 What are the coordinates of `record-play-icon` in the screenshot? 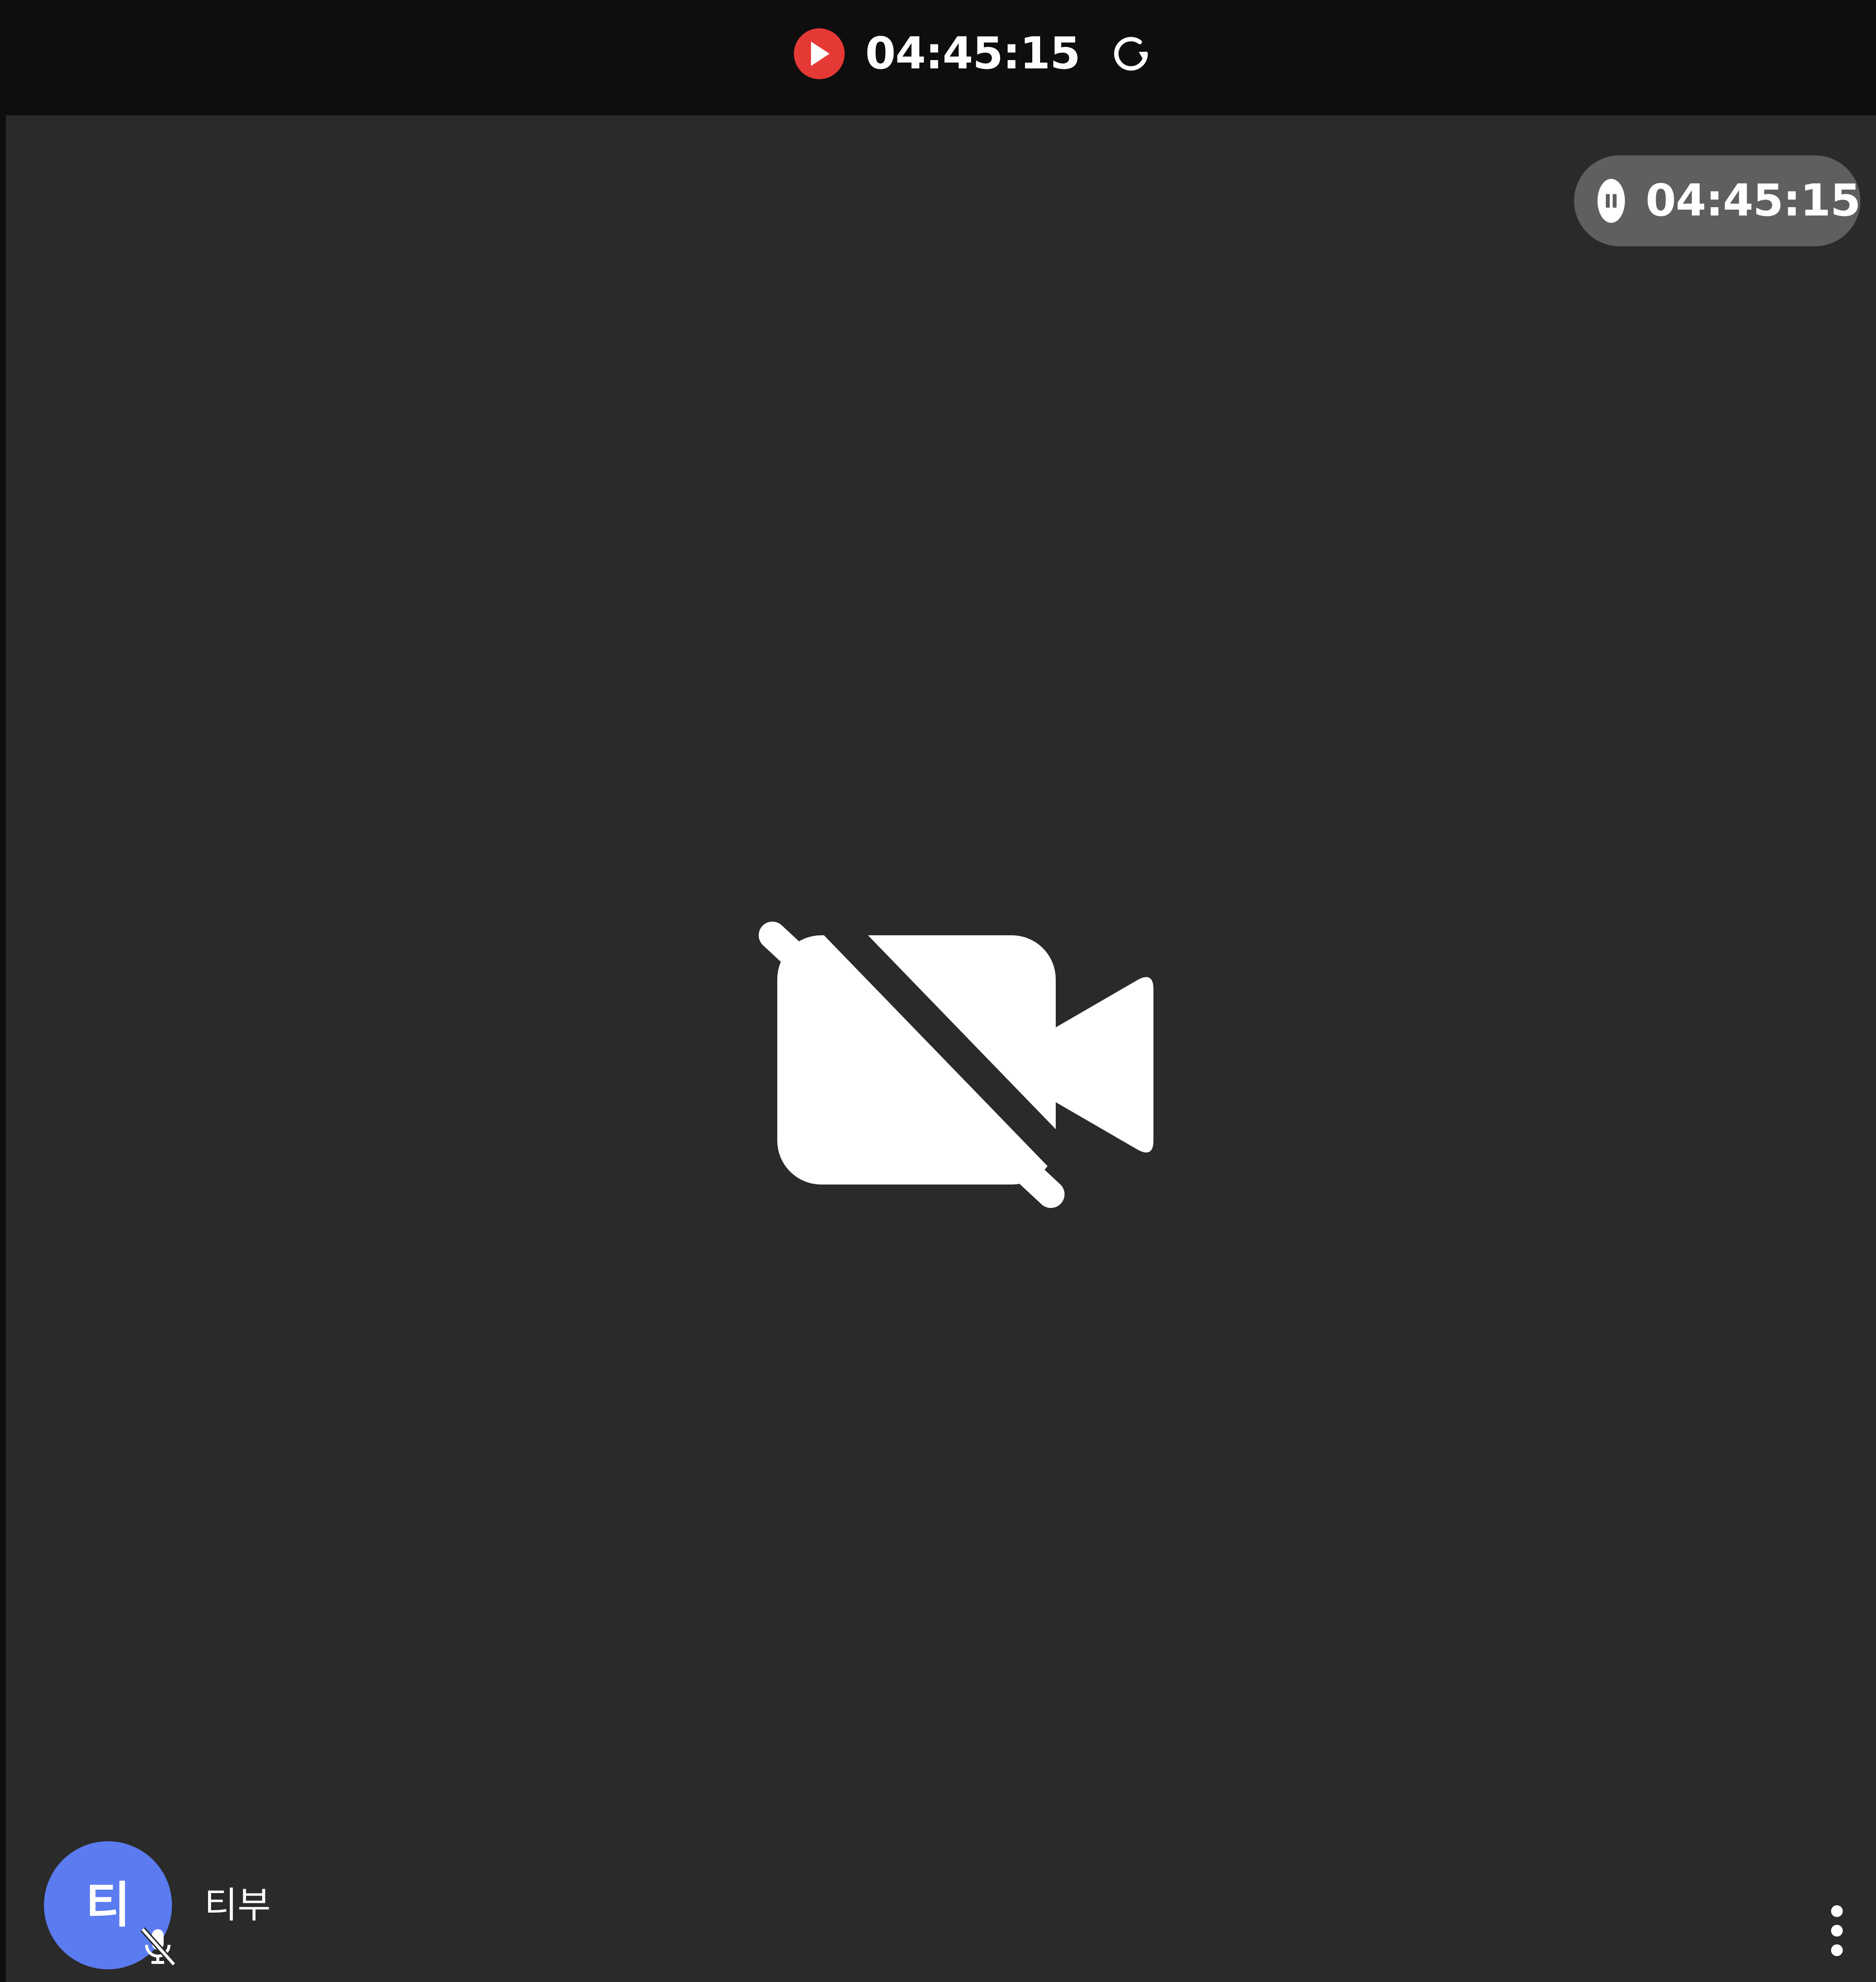 It's located at (820, 54).